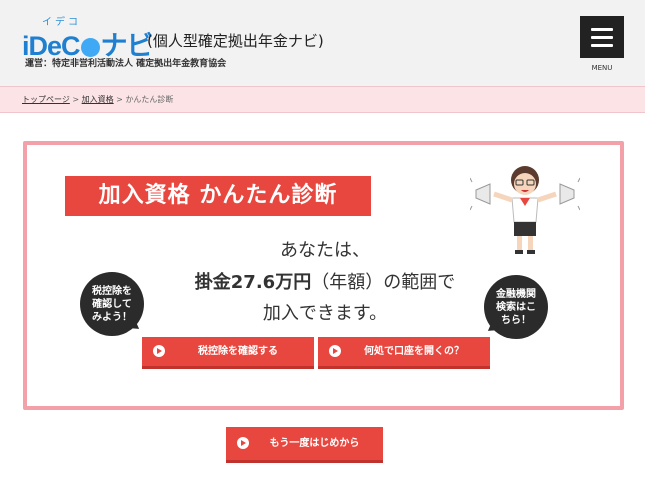 This screenshot has height=487, width=645. I want to click on menu-label: MENU, so click(602, 68).